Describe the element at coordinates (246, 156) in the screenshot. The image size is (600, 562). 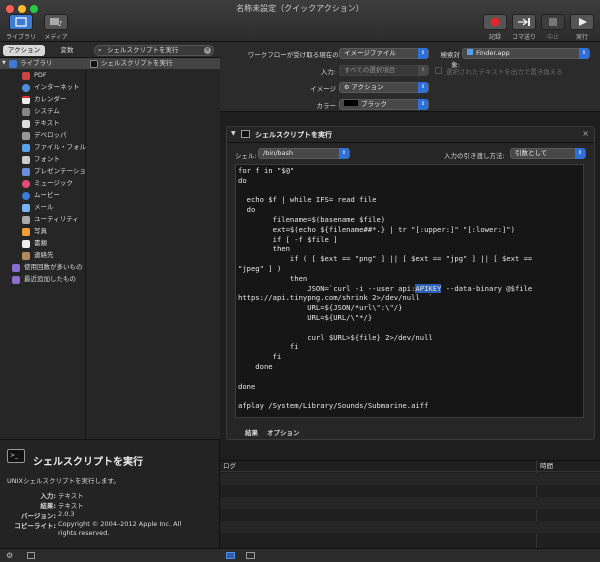
I see `shell-label: シェル:` at that location.